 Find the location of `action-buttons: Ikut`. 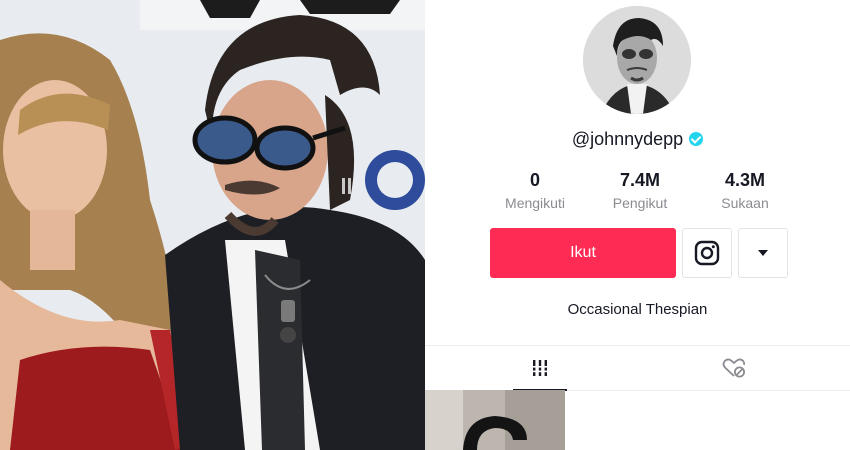

action-buttons: Ikut is located at coordinates (639, 253).